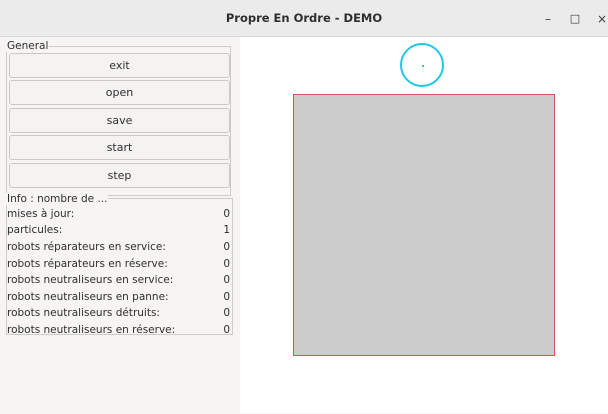 The height and width of the screenshot is (414, 608). Describe the element at coordinates (41, 214) in the screenshot. I see `info-label: mises à jour:` at that location.